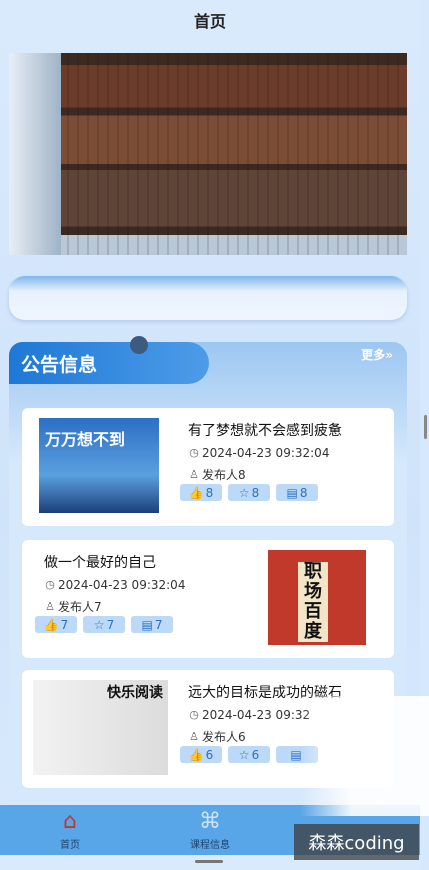 The height and width of the screenshot is (870, 429). What do you see at coordinates (99, 465) in the screenshot?
I see `cover-image: 万万想不到` at bounding box center [99, 465].